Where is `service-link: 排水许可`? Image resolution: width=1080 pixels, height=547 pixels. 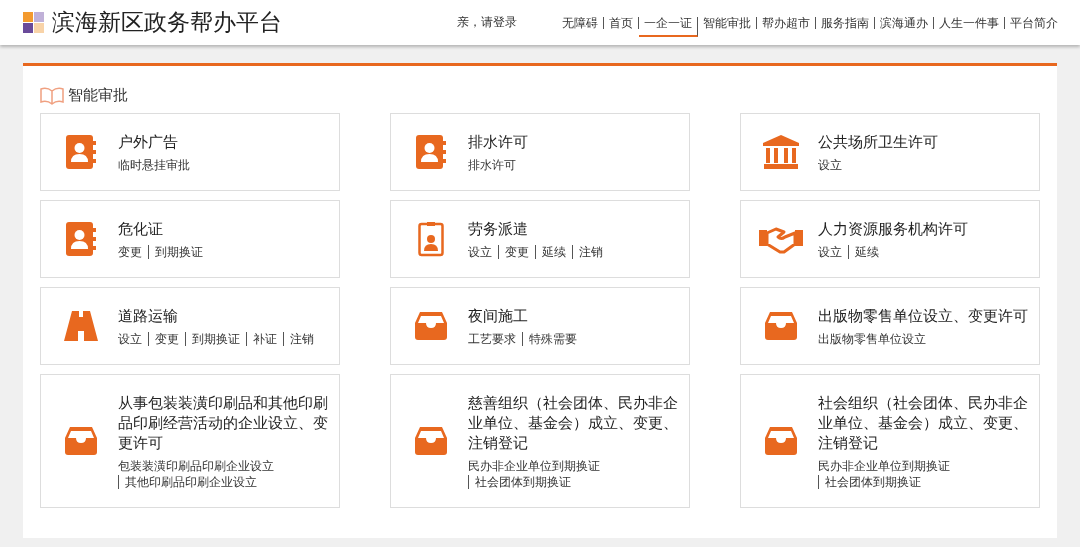
service-link: 排水许可 is located at coordinates (495, 165).